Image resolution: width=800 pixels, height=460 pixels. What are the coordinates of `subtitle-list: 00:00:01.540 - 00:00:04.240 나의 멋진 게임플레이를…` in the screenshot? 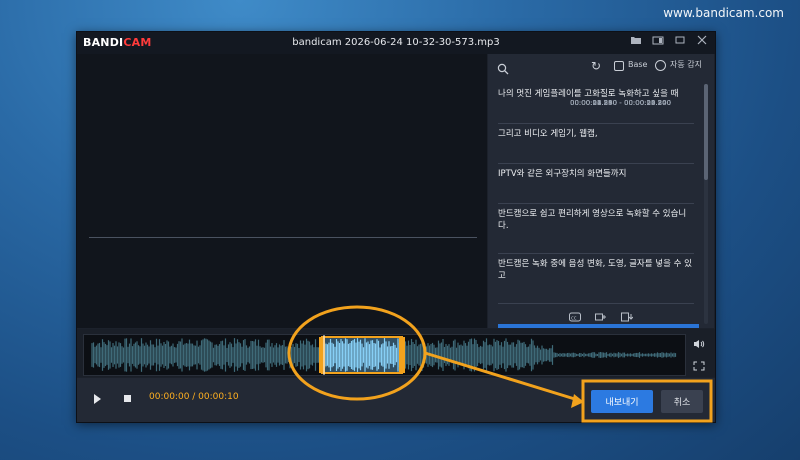 It's located at (596, 194).